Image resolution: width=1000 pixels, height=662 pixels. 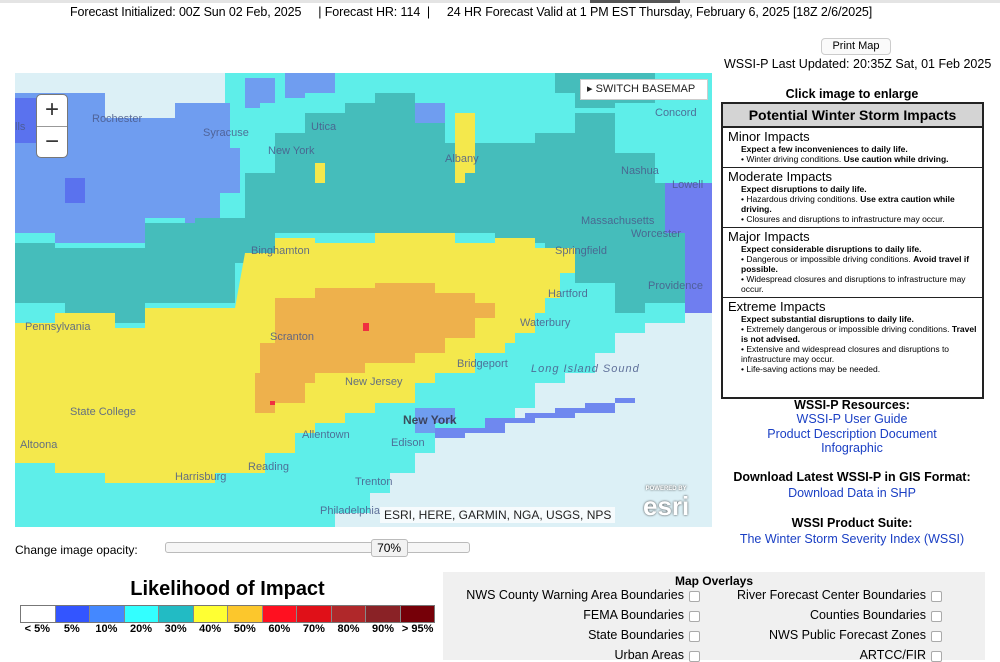 What do you see at coordinates (777, 306) in the screenshot?
I see `impact-level-title: Extreme Impacts` at bounding box center [777, 306].